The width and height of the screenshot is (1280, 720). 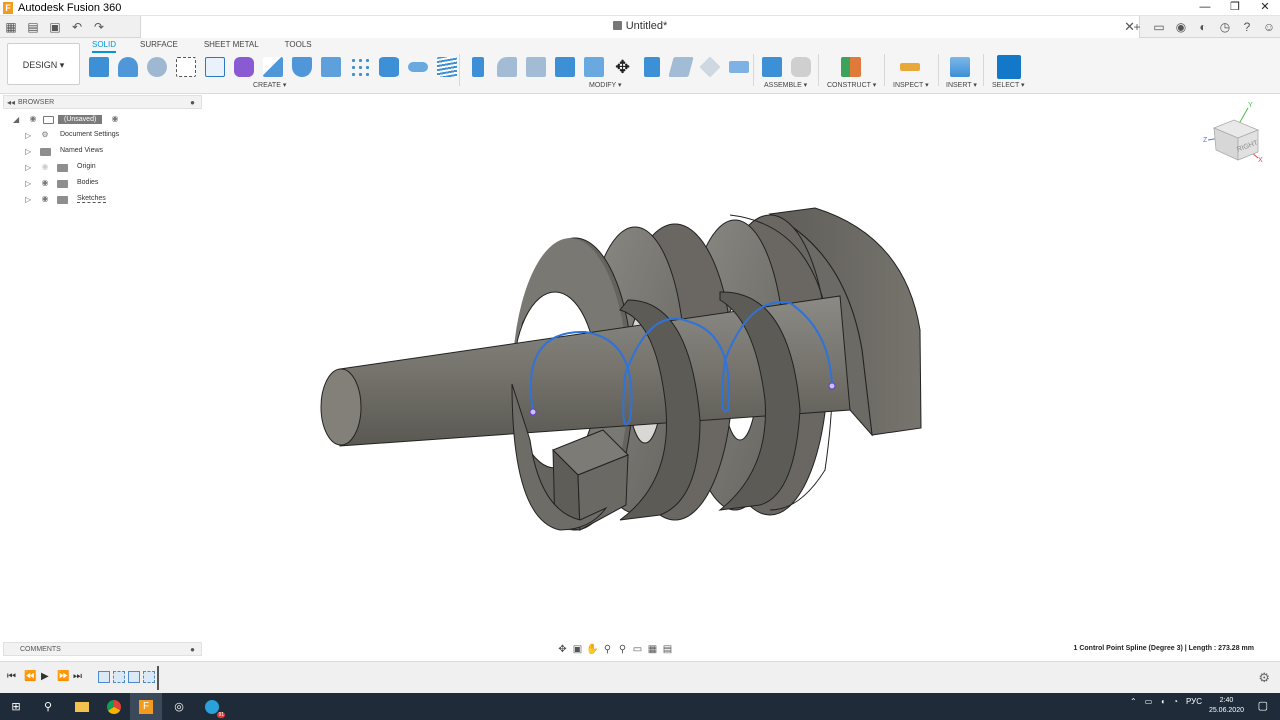 I want to click on pan-icon: ✋, so click(x=592, y=649).